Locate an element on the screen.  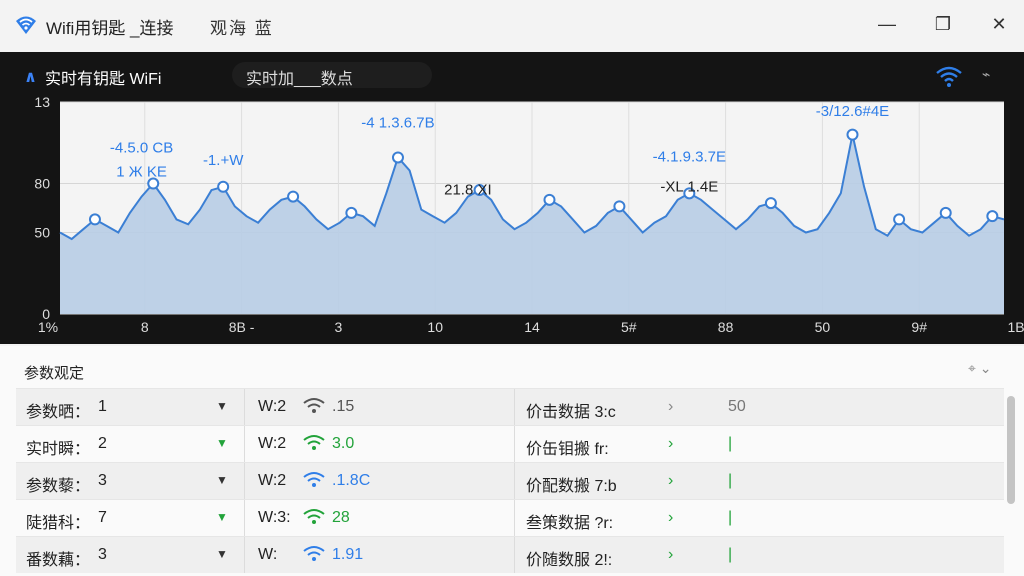
chart-annotation: -3/12.6#4E is located at coordinates (852, 111).